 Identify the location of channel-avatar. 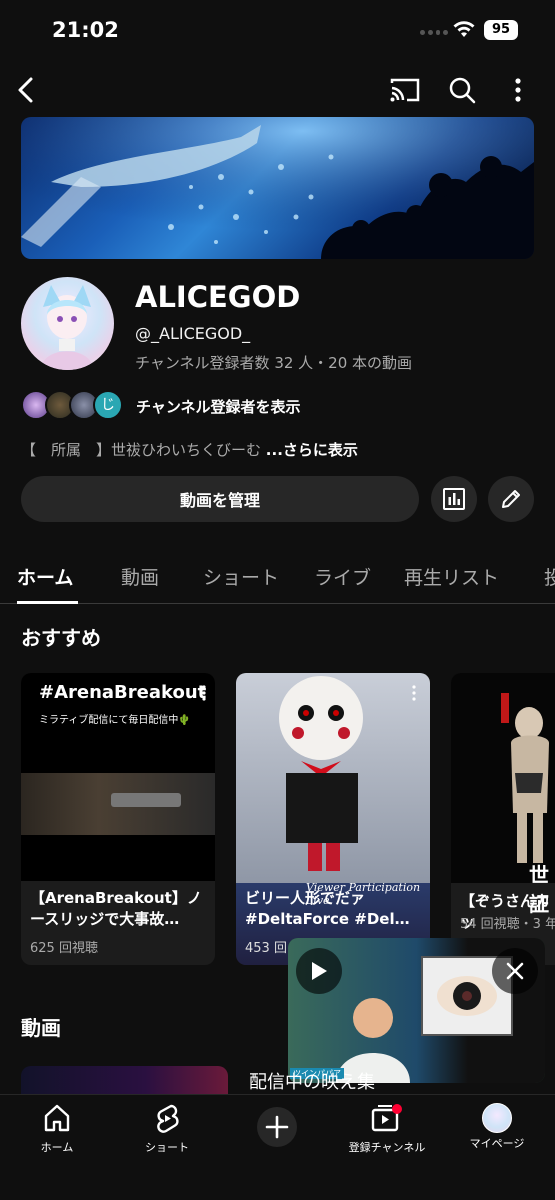
(67, 323).